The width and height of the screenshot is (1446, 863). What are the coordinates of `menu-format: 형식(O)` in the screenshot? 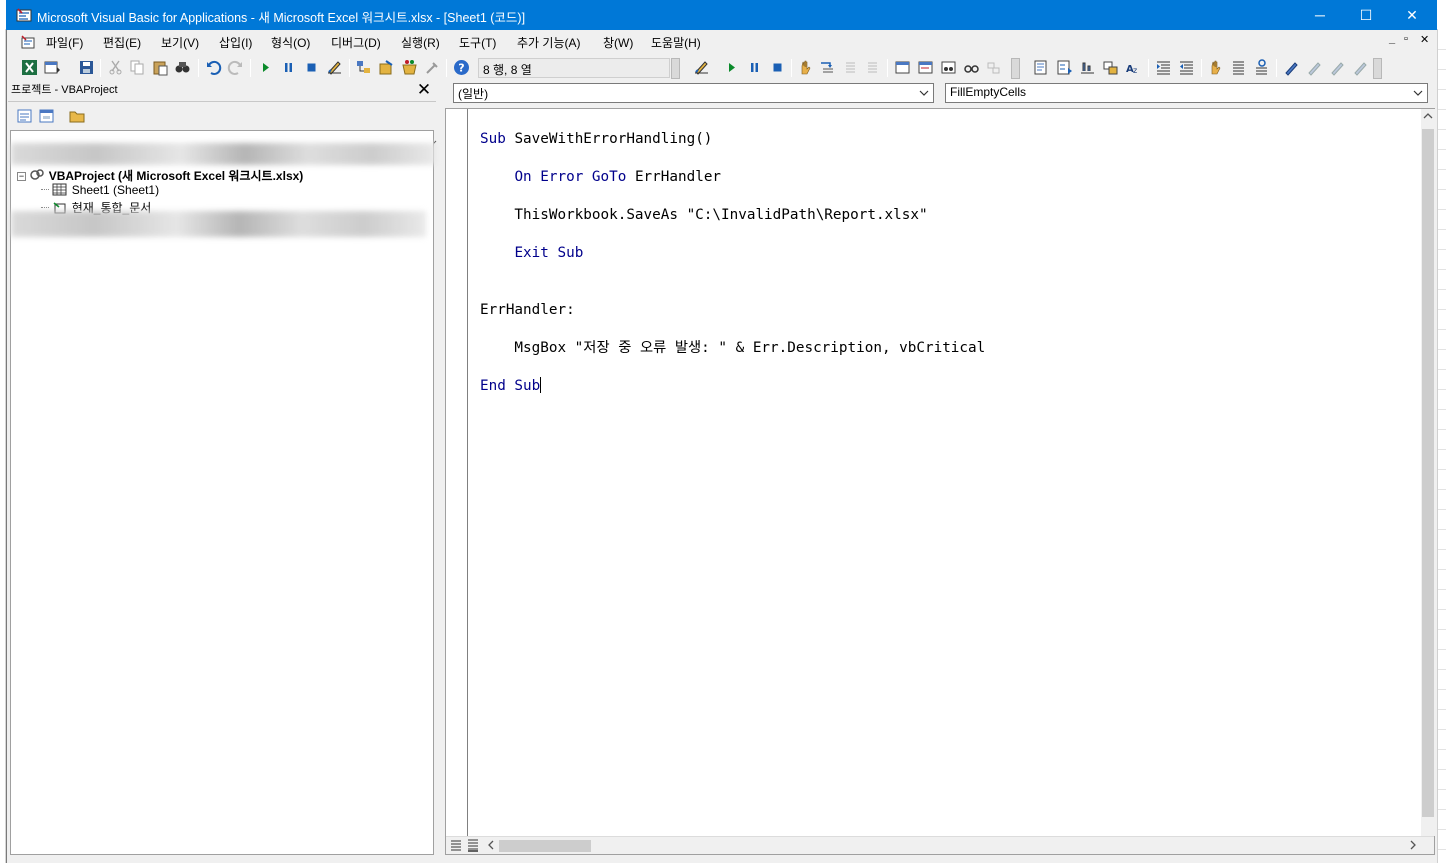 It's located at (290, 42).